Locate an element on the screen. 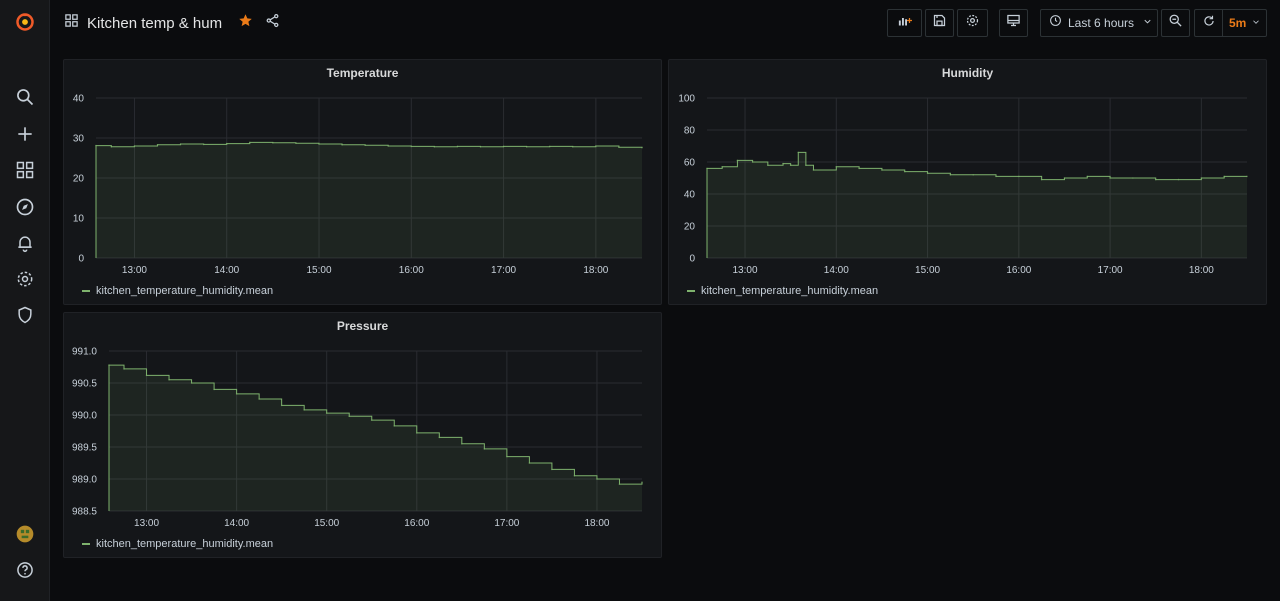 This screenshot has height=601, width=1280. alerting-bell-icon is located at coordinates (25, 243).